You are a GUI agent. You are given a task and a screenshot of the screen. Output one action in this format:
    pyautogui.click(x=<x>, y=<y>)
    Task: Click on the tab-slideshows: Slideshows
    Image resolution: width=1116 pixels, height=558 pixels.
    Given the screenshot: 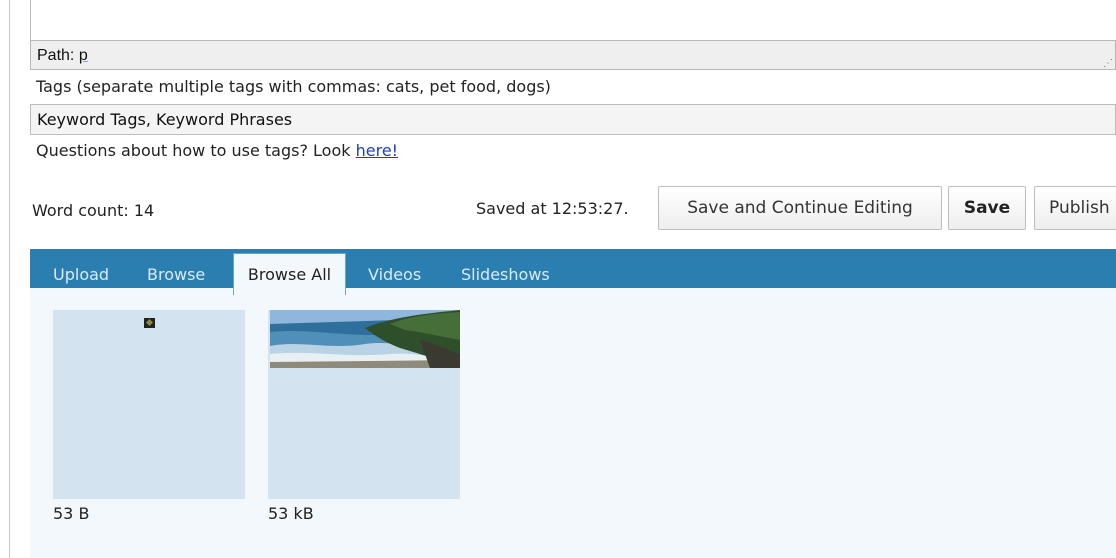 What is the action you would take?
    pyautogui.click(x=505, y=272)
    